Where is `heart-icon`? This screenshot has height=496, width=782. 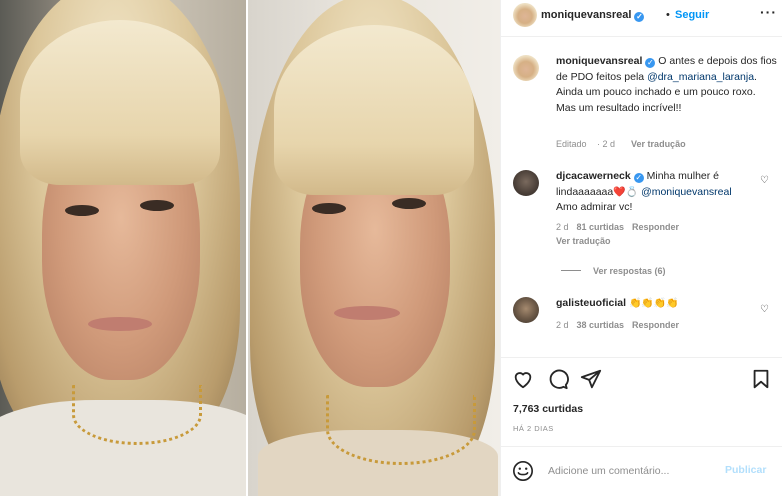 heart-icon is located at coordinates (523, 379).